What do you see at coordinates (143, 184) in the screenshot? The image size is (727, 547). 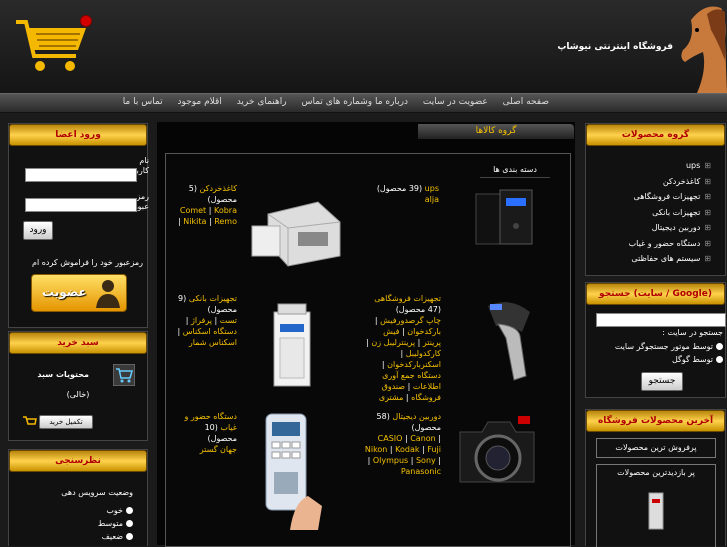 I see `login-side-labels: نام کاربری رمز عبور` at bounding box center [143, 184].